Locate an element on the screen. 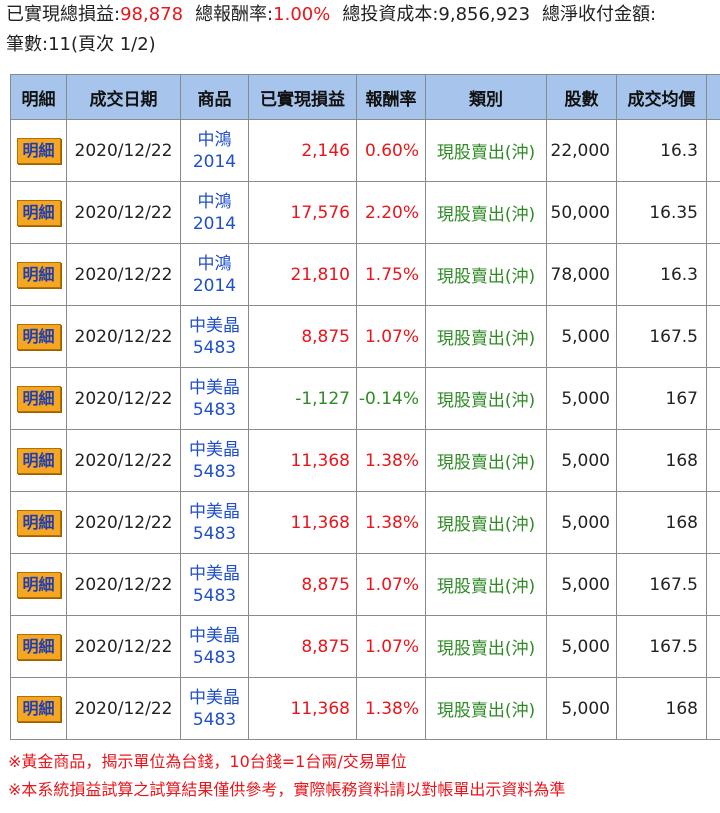  column-header: 已實現損益 is located at coordinates (302, 97).